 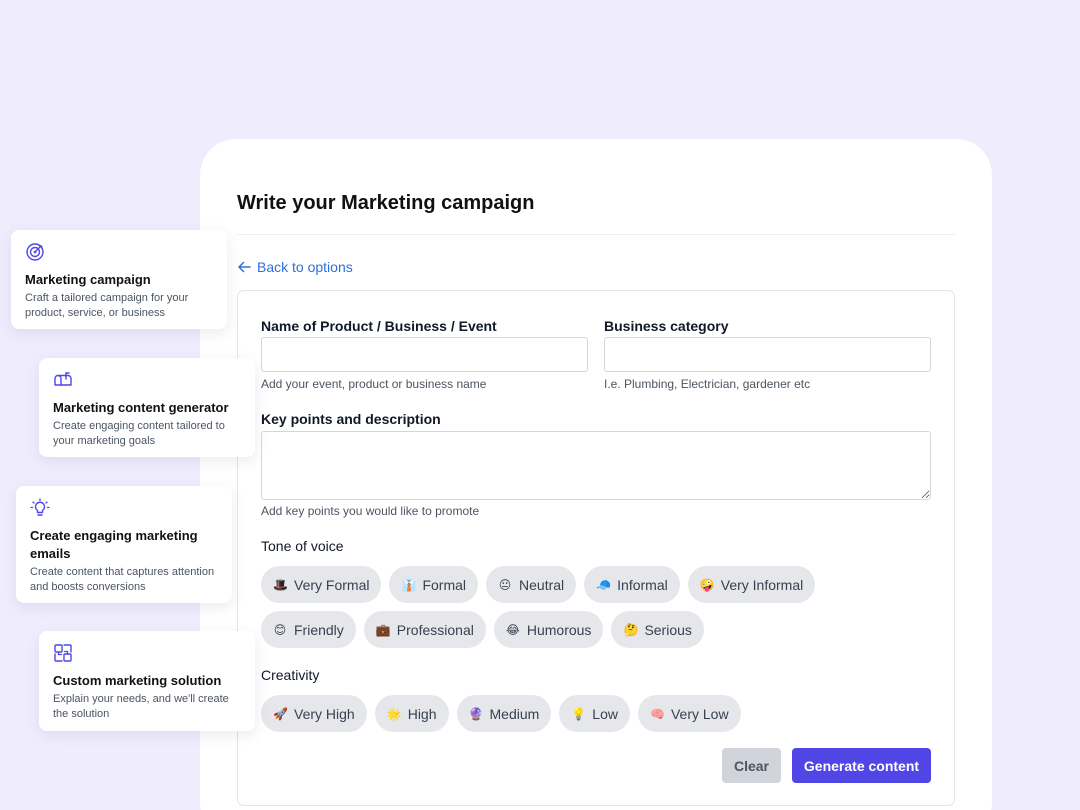 I want to click on rocket-icon: 🚀, so click(x=280, y=713).